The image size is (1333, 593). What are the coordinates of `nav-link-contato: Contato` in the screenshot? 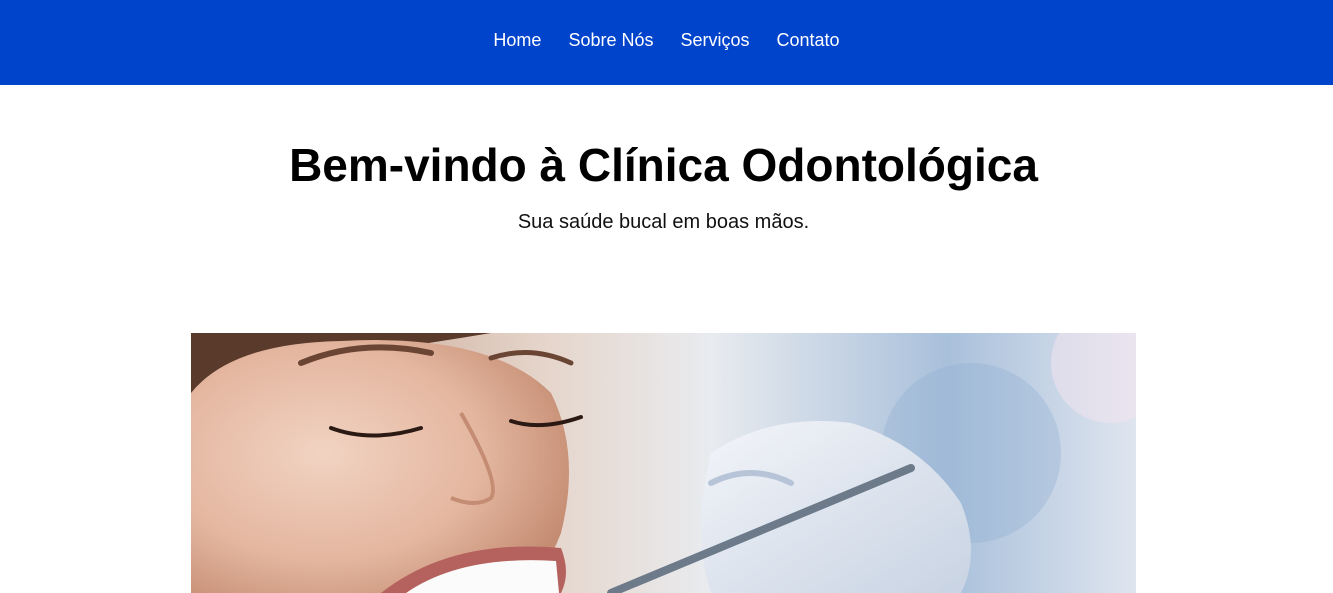 It's located at (808, 40).